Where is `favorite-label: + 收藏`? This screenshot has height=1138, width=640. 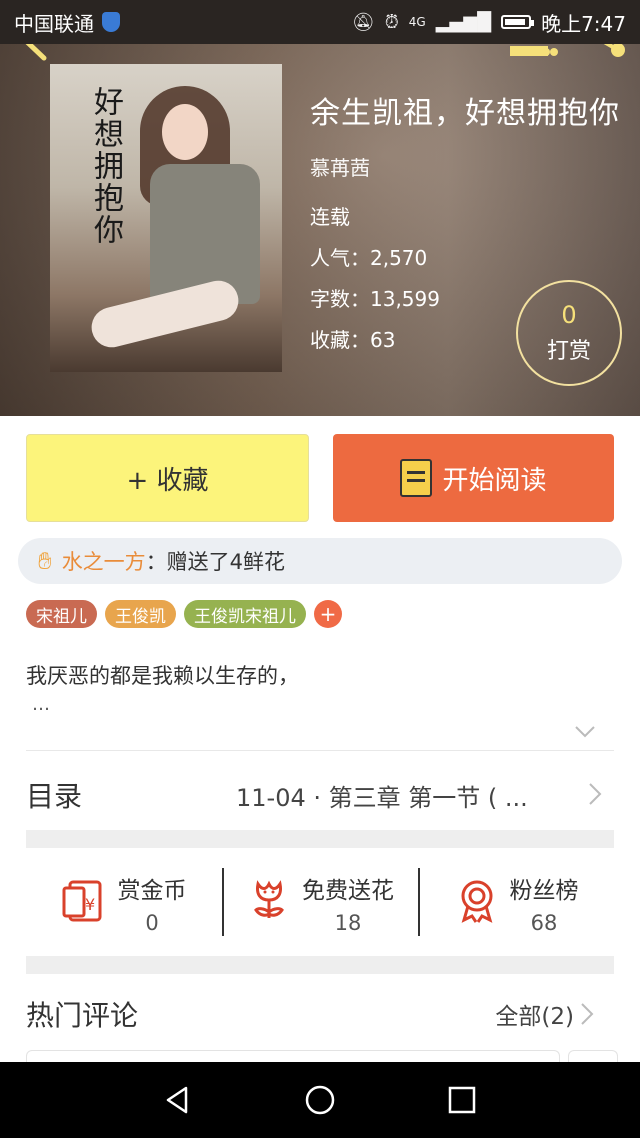
favorite-label: + 收藏 is located at coordinates (167, 480).